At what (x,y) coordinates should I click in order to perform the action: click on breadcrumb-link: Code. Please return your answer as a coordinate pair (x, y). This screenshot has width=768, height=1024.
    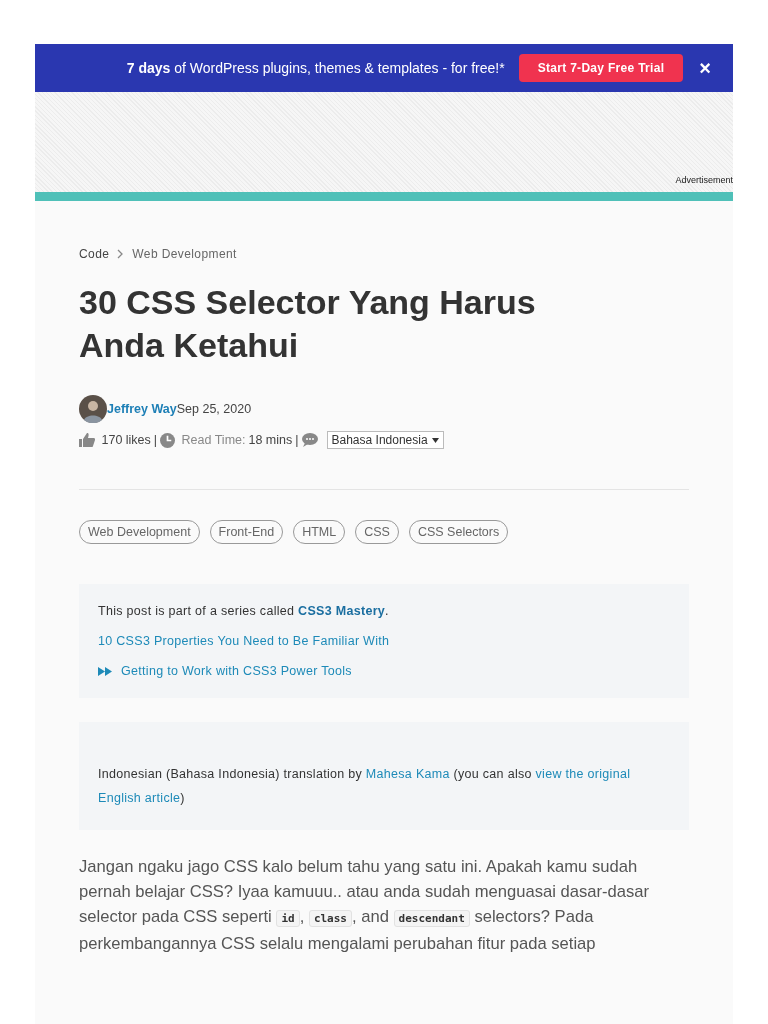
    Looking at the image, I should click on (94, 254).